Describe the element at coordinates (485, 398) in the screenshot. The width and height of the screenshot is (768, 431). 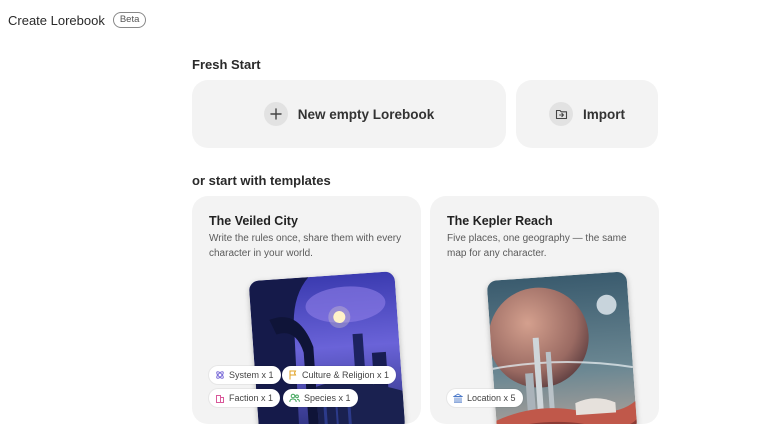
I see `tag-chip: Location x 5` at that location.